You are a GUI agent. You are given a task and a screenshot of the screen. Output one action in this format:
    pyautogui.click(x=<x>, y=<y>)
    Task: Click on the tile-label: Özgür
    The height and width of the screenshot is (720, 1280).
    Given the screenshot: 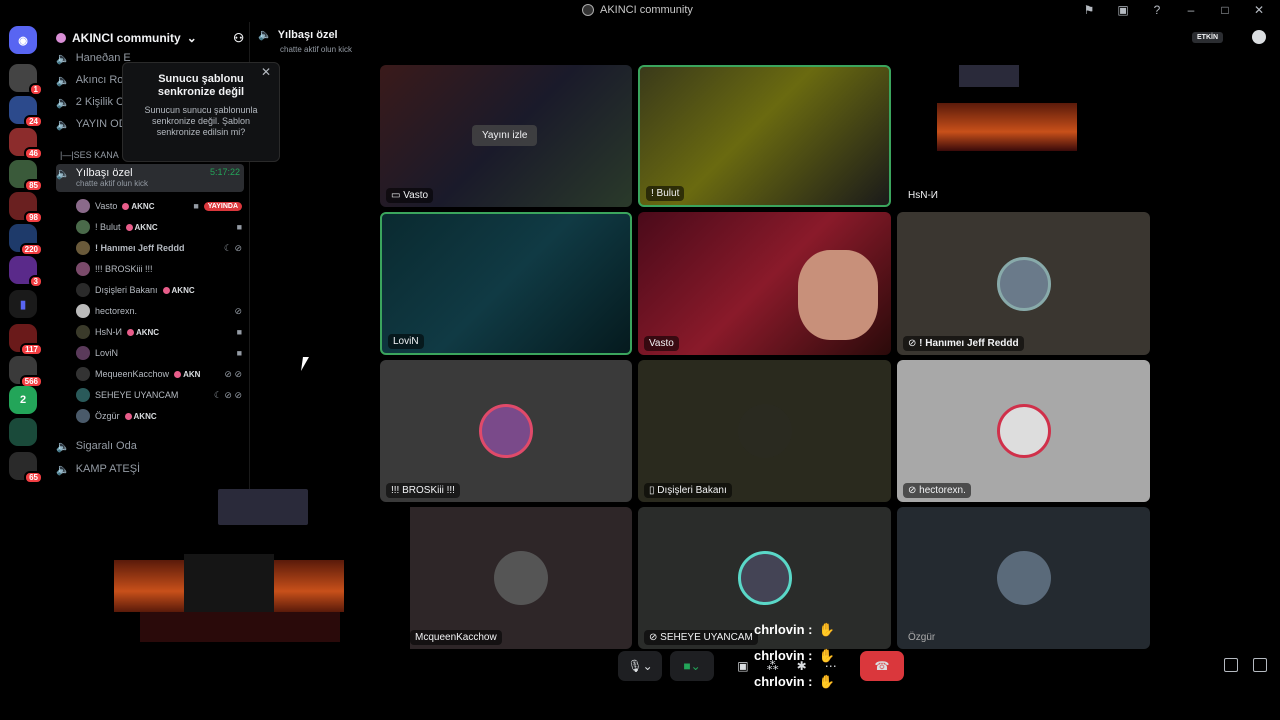 What is the action you would take?
    pyautogui.click(x=922, y=637)
    